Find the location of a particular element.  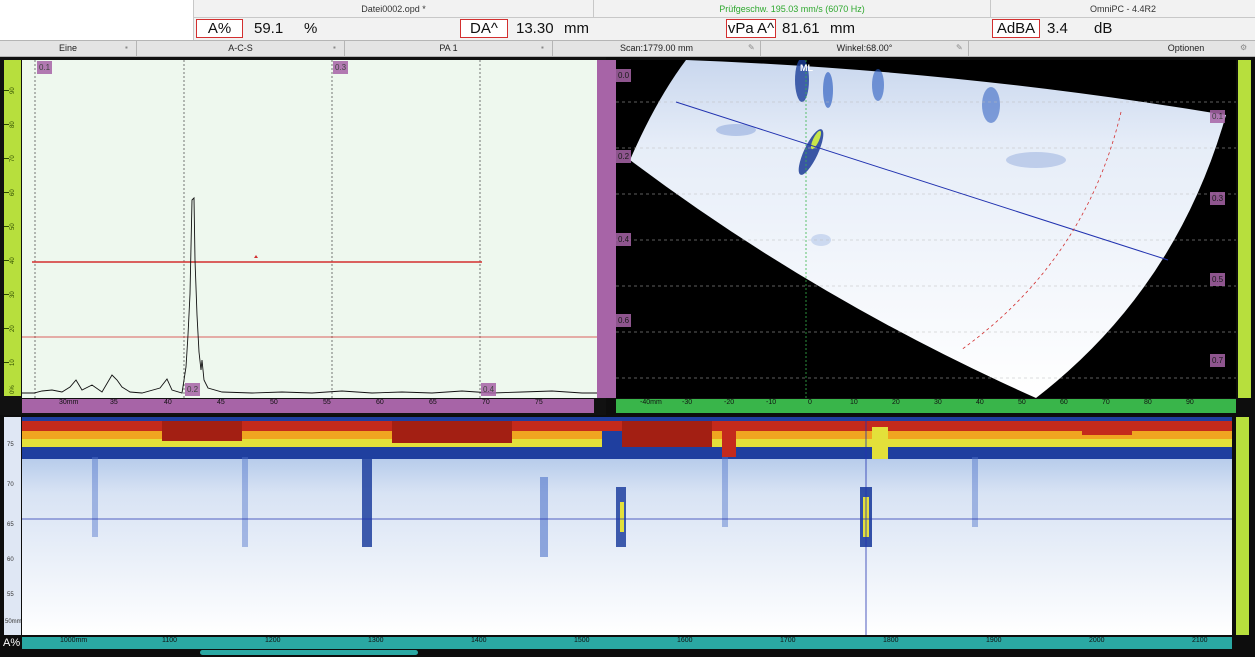

readout-label: DA^ is located at coordinates (484, 28).